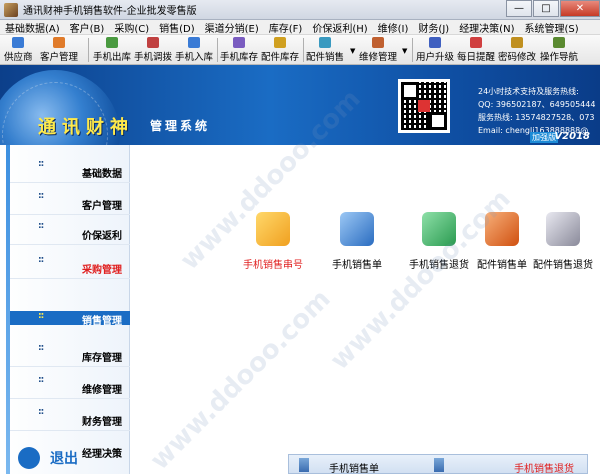 This screenshot has height=474, width=600. What do you see at coordinates (153, 50) in the screenshot?
I see `toolbar-phone-transfer-button: 手机调拨` at bounding box center [153, 50].